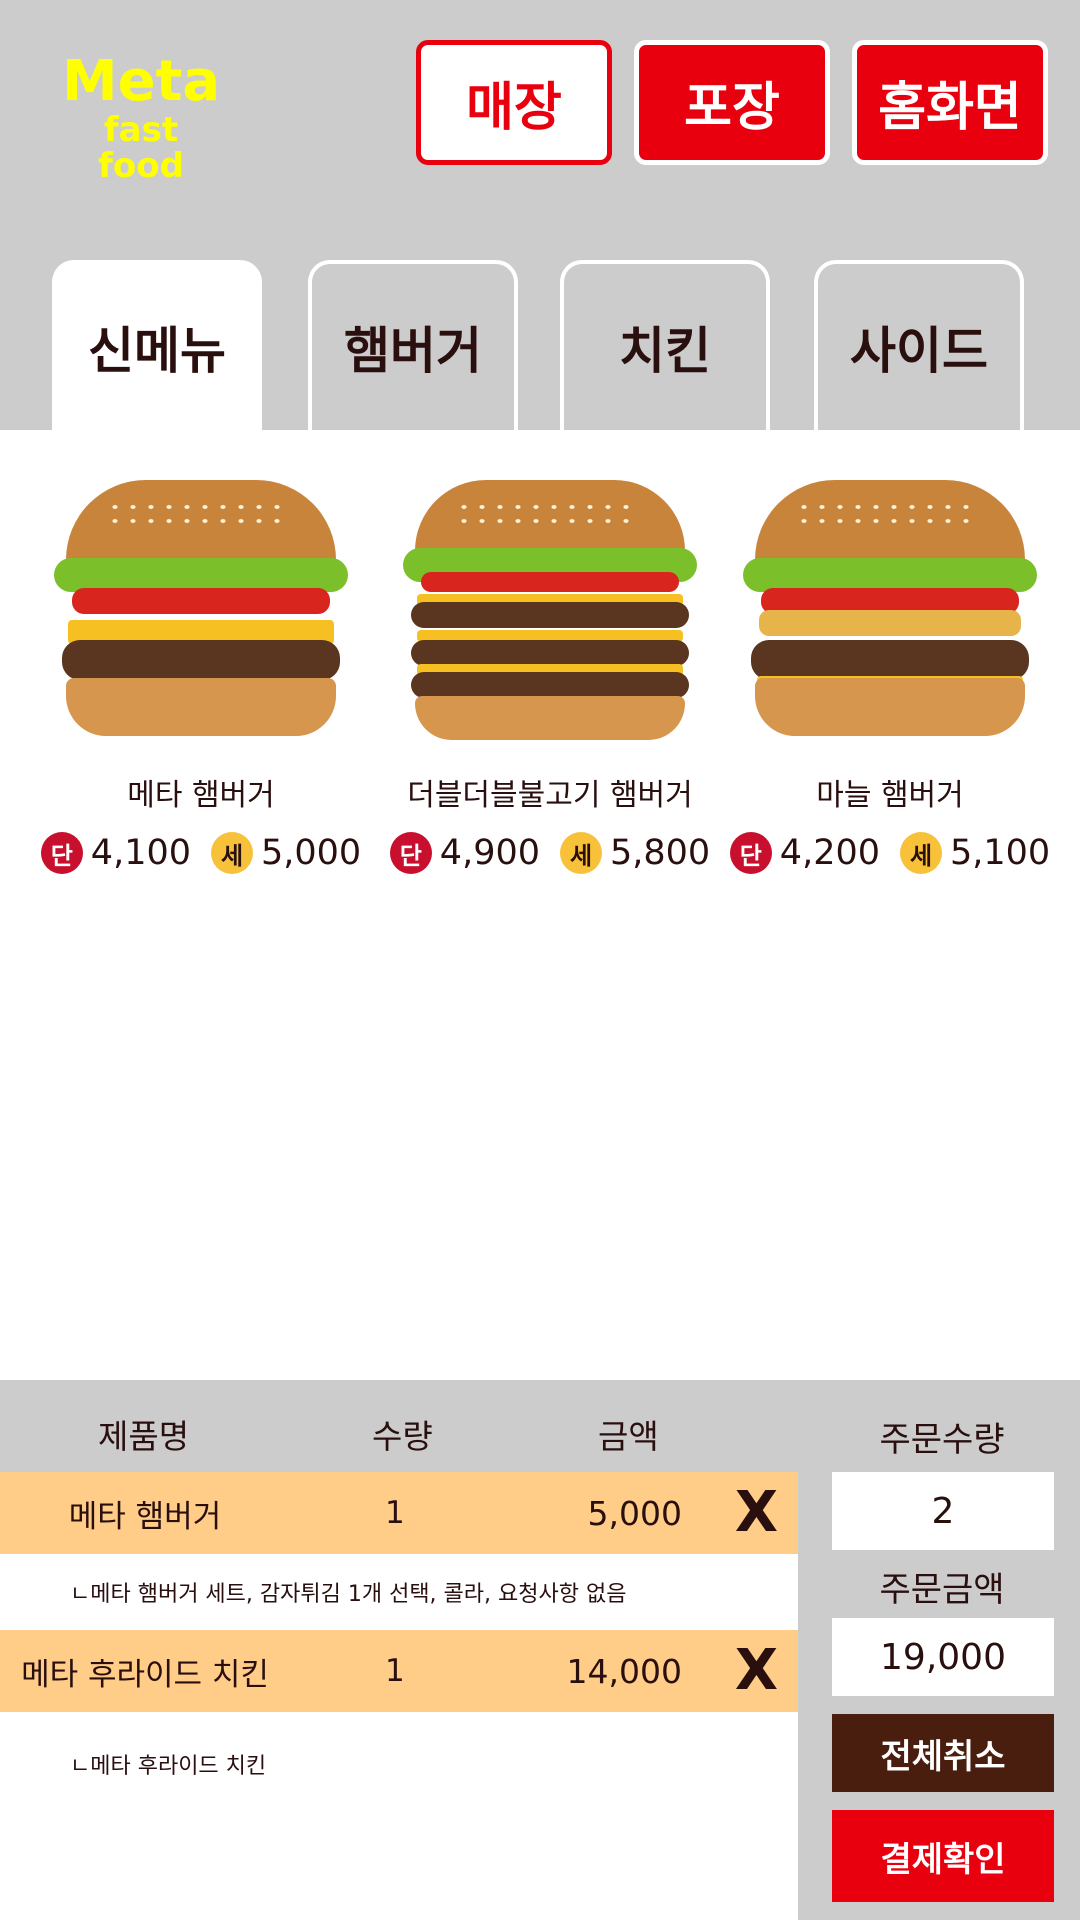 This screenshot has height=1920, width=1080. Describe the element at coordinates (550, 610) in the screenshot. I see `product-image-double-bulgogi-burger` at that location.